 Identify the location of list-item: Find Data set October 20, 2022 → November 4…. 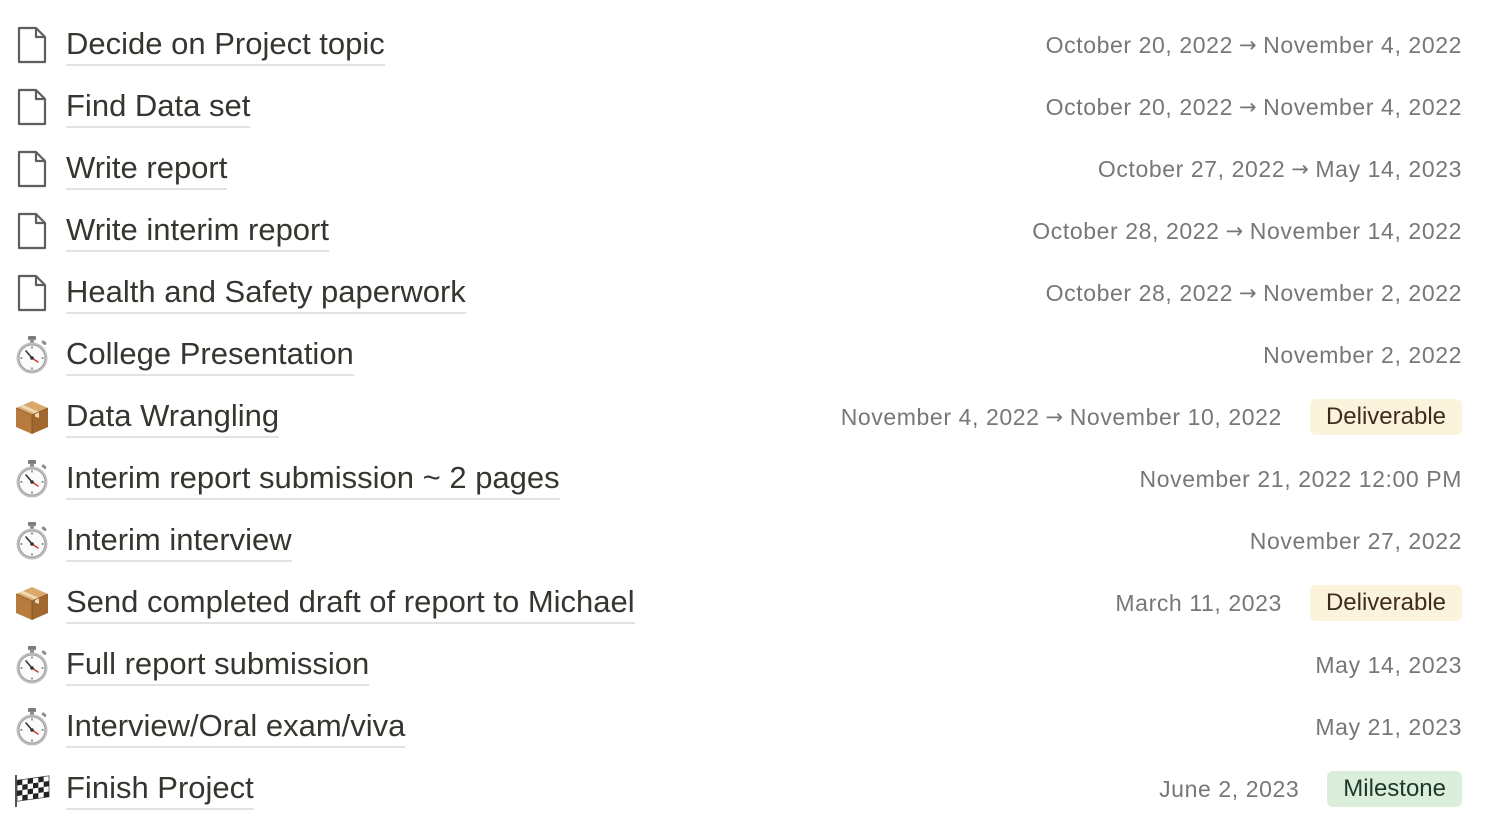
(744, 107).